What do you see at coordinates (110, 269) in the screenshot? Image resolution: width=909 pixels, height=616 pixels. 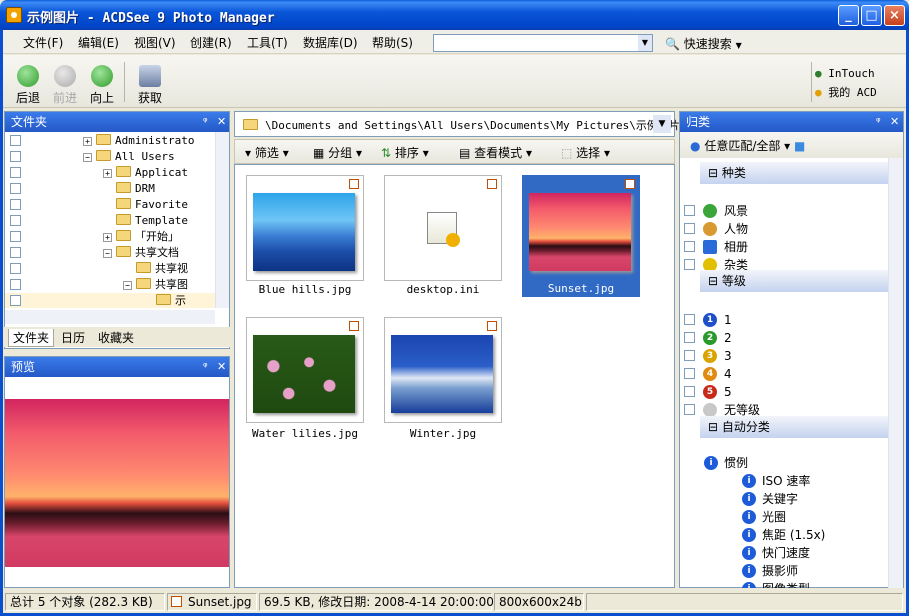 I see `tree-node: 共享视` at bounding box center [110, 269].